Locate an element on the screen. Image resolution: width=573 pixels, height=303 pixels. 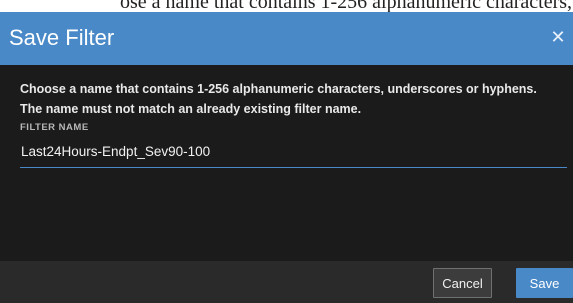
filter-name-label: FILTER NAME is located at coordinates (54, 127).